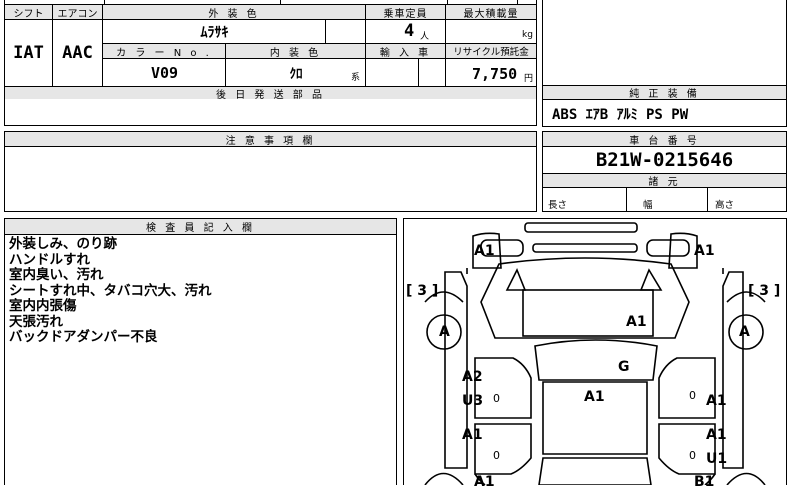 Image resolution: width=790 pixels, height=490 pixels. What do you see at coordinates (636, 322) in the screenshot?
I see `hood-mark: A1` at bounding box center [636, 322].